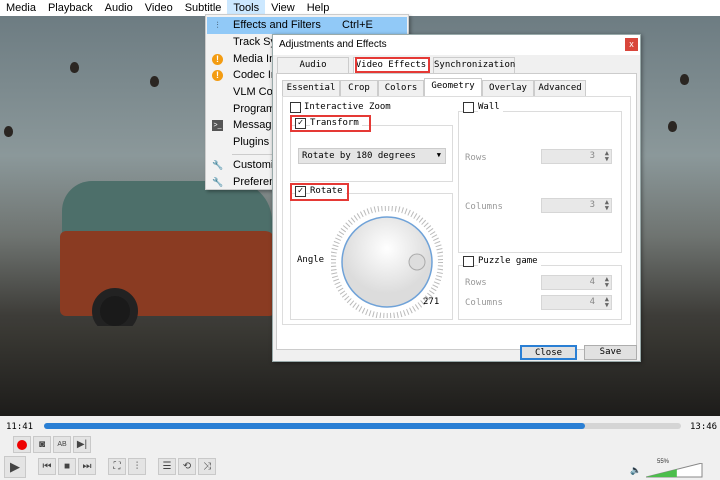  I want to click on menu-video: Video, so click(159, 8).